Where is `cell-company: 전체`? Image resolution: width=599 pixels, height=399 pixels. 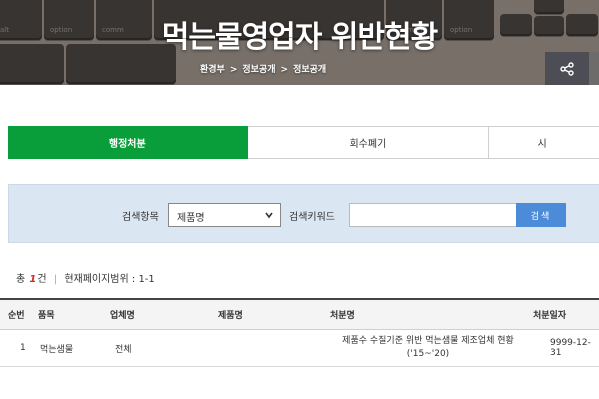 cell-company: 전체 is located at coordinates (123, 349).